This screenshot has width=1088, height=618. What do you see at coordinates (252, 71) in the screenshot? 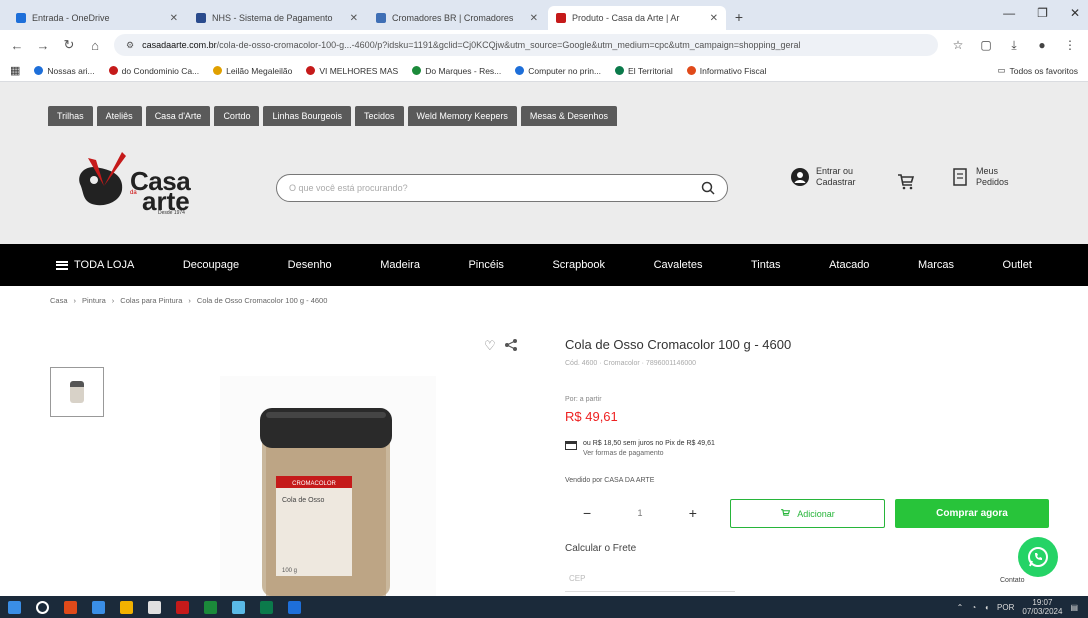
I see `bookmark: Leilão Megaleilão` at bounding box center [252, 71].